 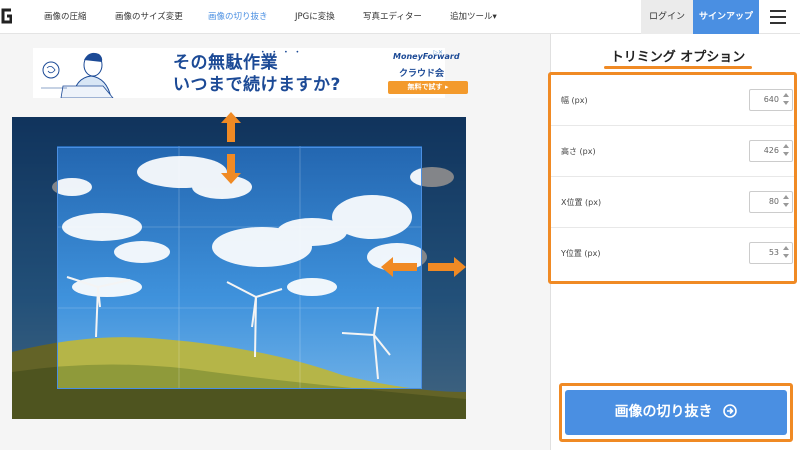 I want to click on height-stepper, so click(x=786, y=151).